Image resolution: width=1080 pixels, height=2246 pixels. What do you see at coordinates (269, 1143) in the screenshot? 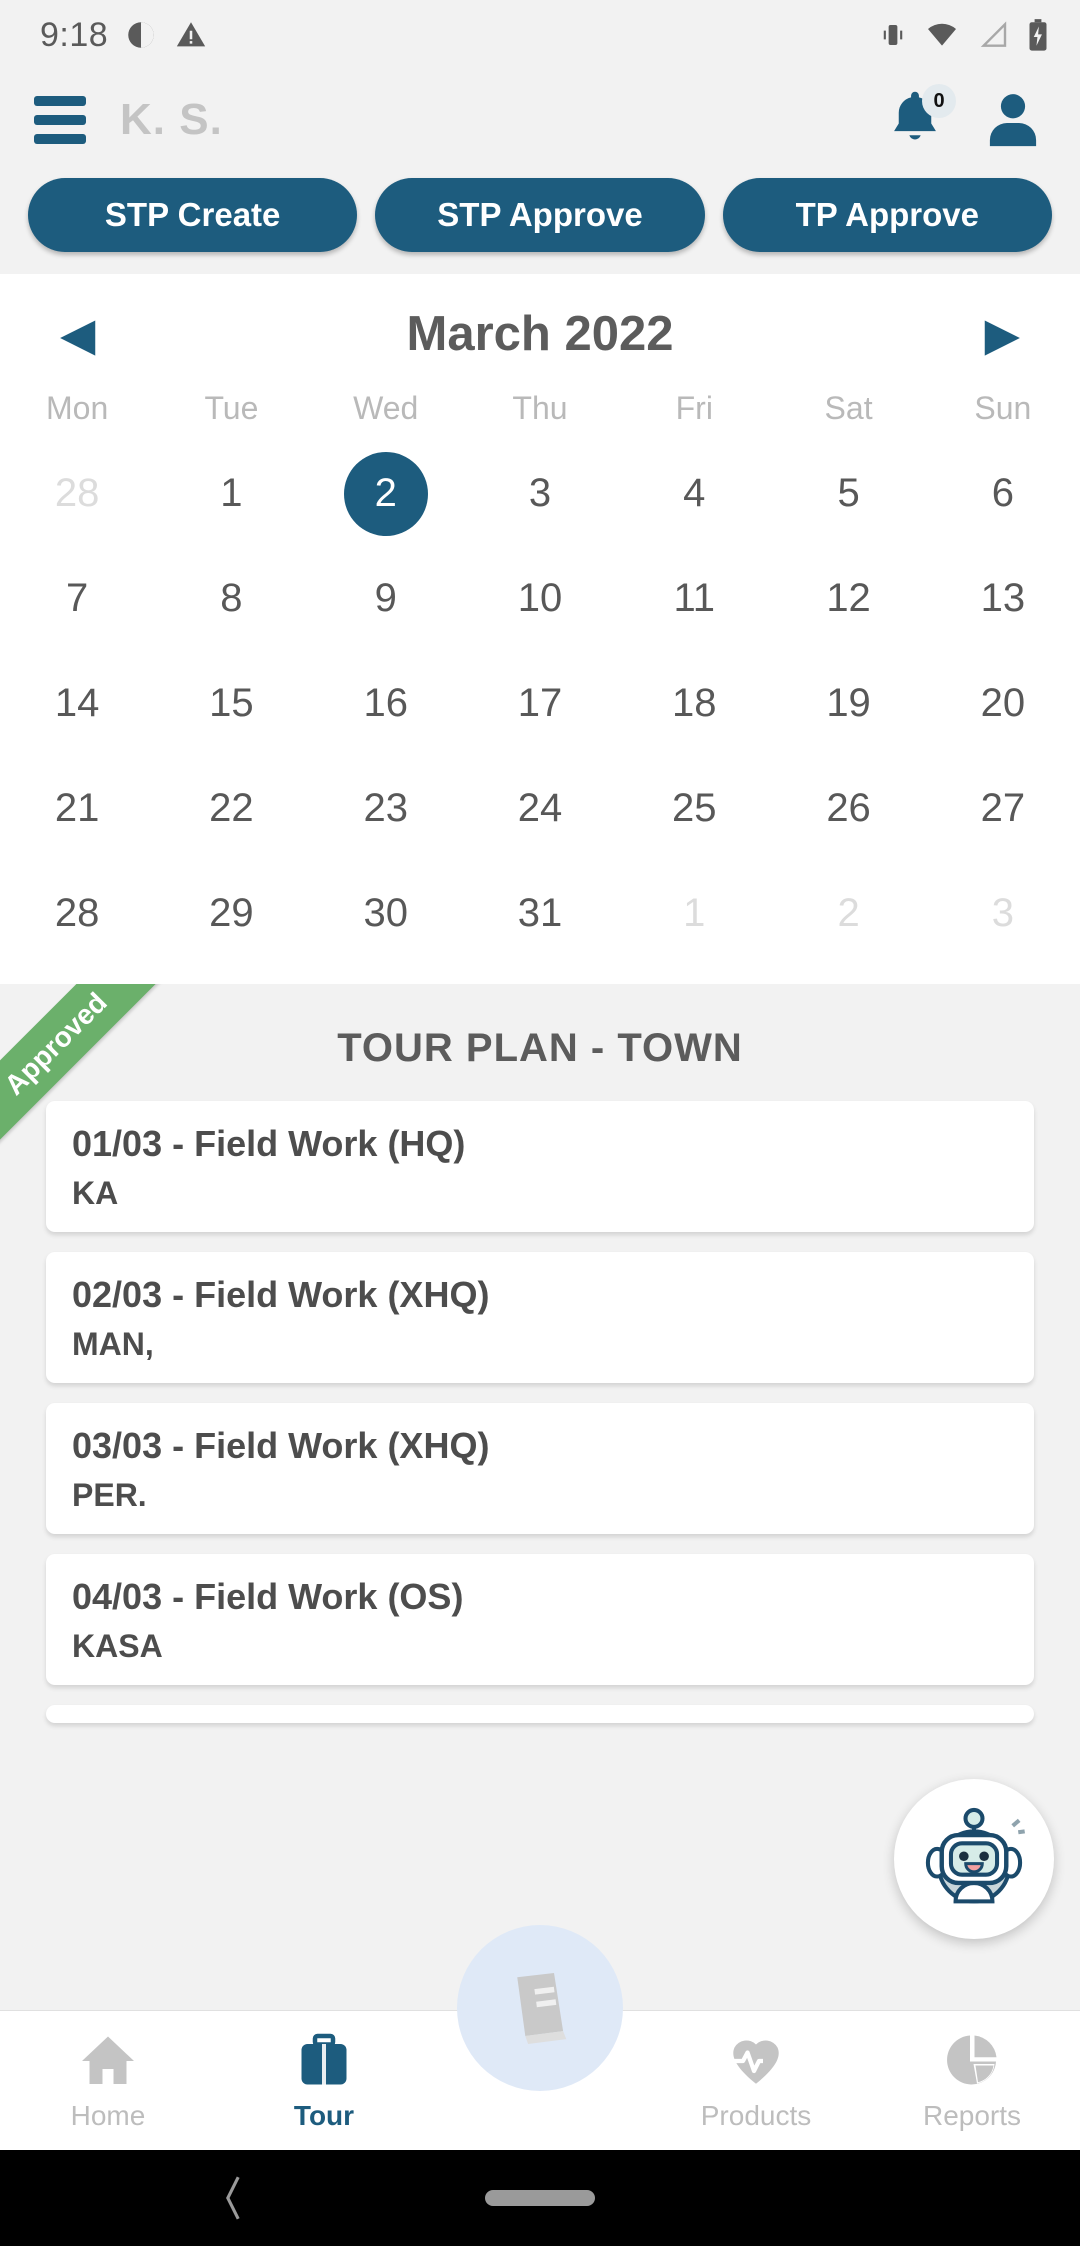
I see `tour-plan-card-title: 01/03 - Field Work (HQ)` at bounding box center [269, 1143].